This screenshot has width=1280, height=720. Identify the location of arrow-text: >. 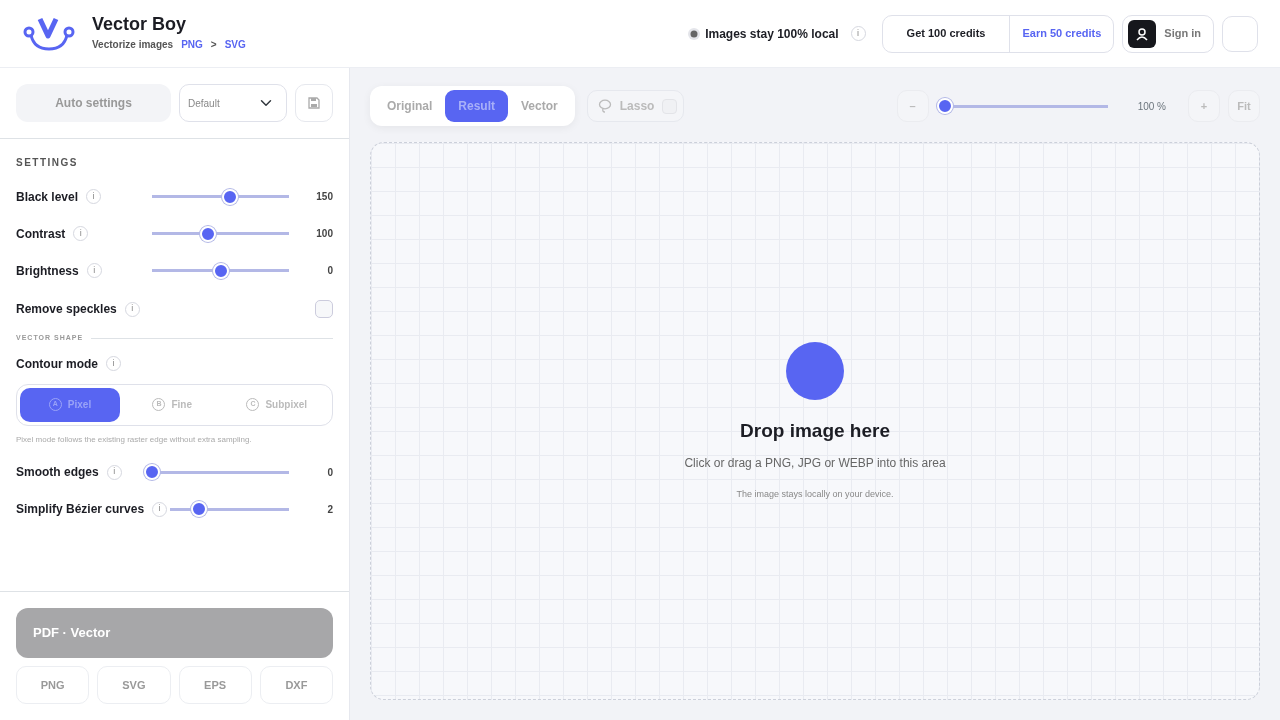
(213, 45).